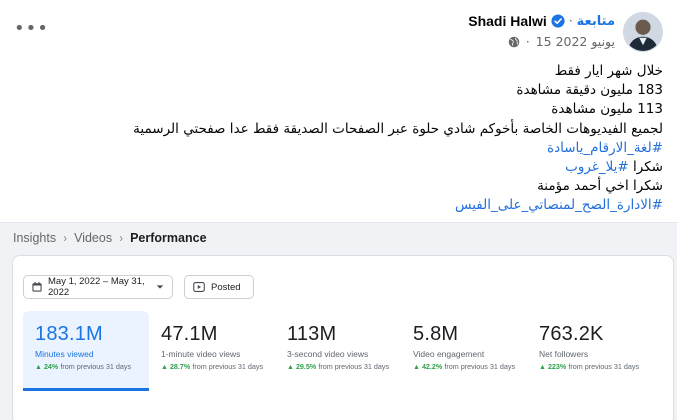  What do you see at coordinates (558, 21) in the screenshot?
I see `verified-badge-icon` at bounding box center [558, 21].